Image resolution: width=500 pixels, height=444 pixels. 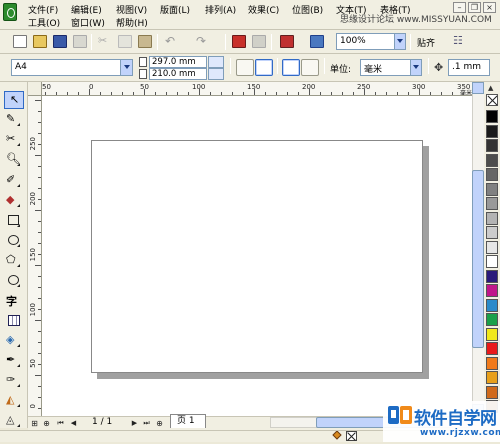 I want to click on next-page-icon: ▶, so click(x=134, y=423).